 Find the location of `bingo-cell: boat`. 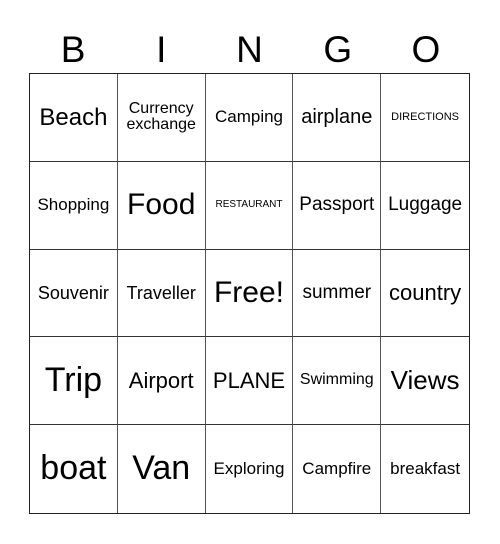

bingo-cell: boat is located at coordinates (74, 469).